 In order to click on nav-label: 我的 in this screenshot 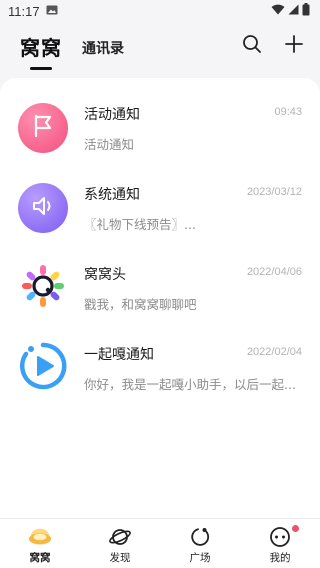, I will do `click(280, 558)`.